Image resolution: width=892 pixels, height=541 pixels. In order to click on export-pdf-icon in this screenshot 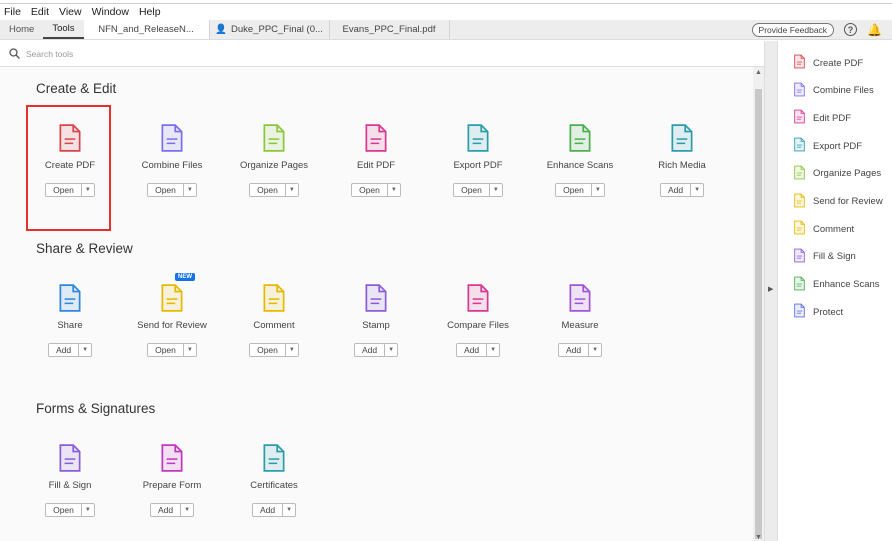, I will do `click(799, 146)`.